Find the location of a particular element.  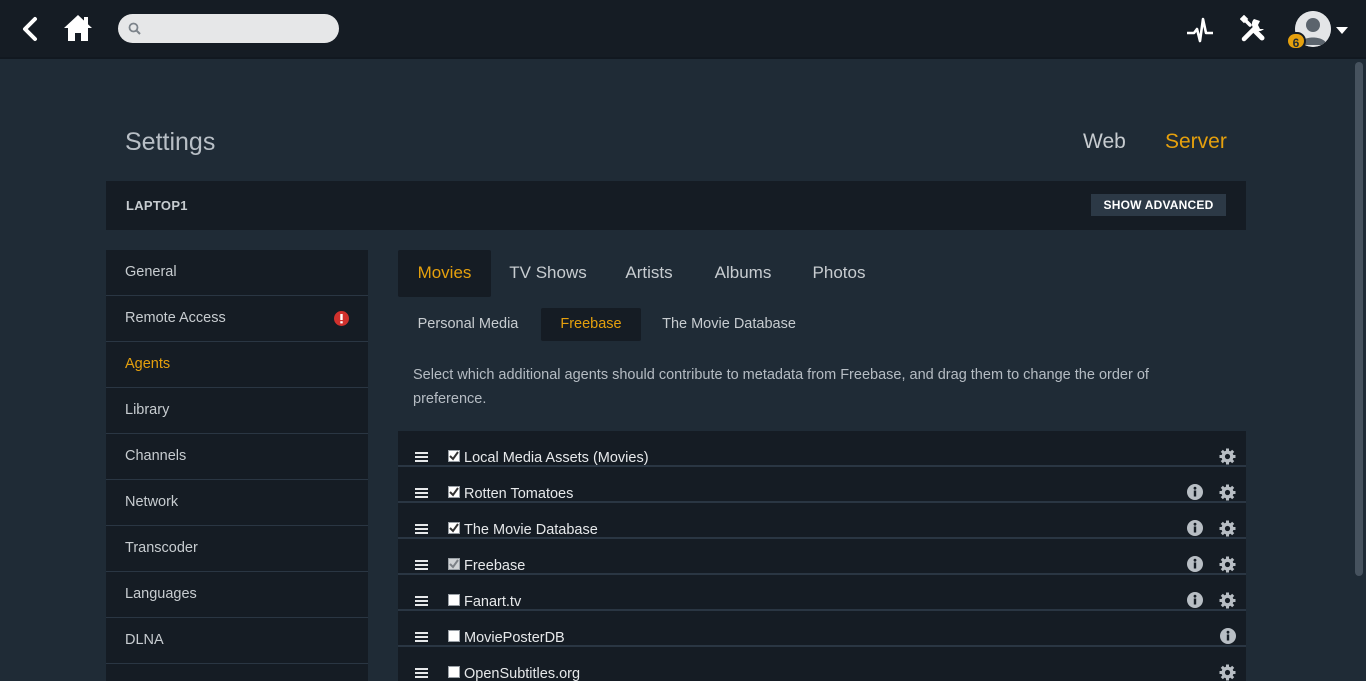

sidebar-item-label: General is located at coordinates (151, 272).